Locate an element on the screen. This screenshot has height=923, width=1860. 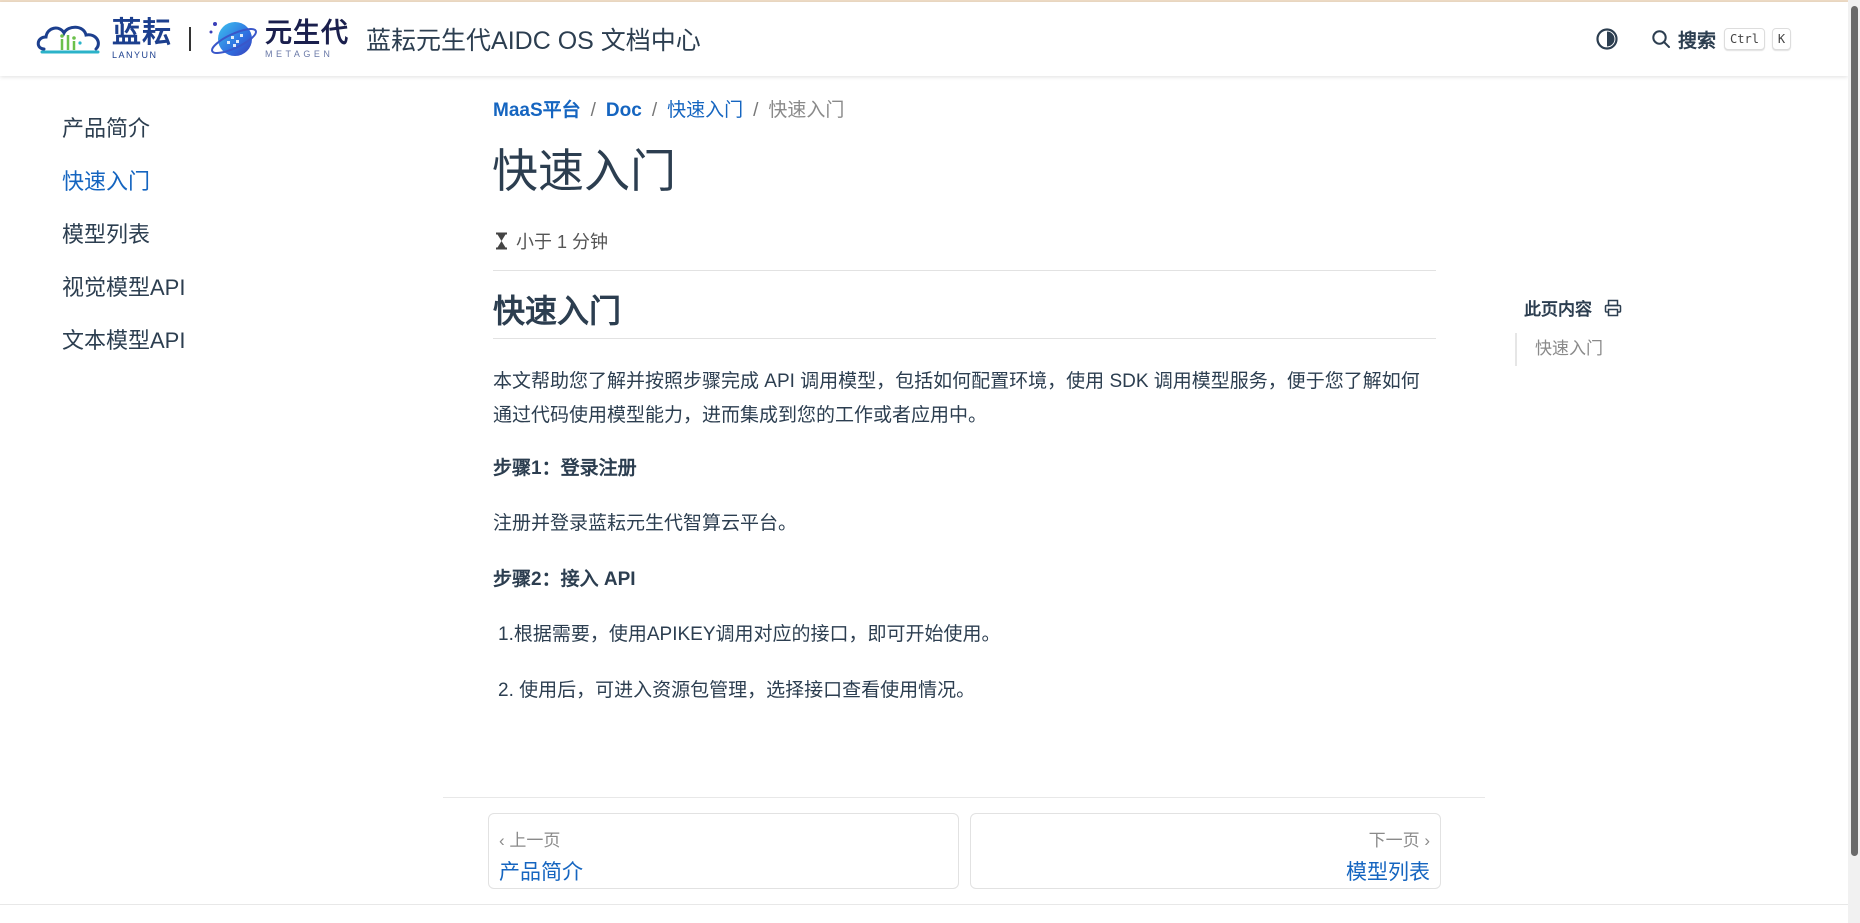
brand-link: 蓝耘 LANYUN 元生代 METAGEN 蓝耘元生代AIDC OS 文档中心 is located at coordinates (367, 39).